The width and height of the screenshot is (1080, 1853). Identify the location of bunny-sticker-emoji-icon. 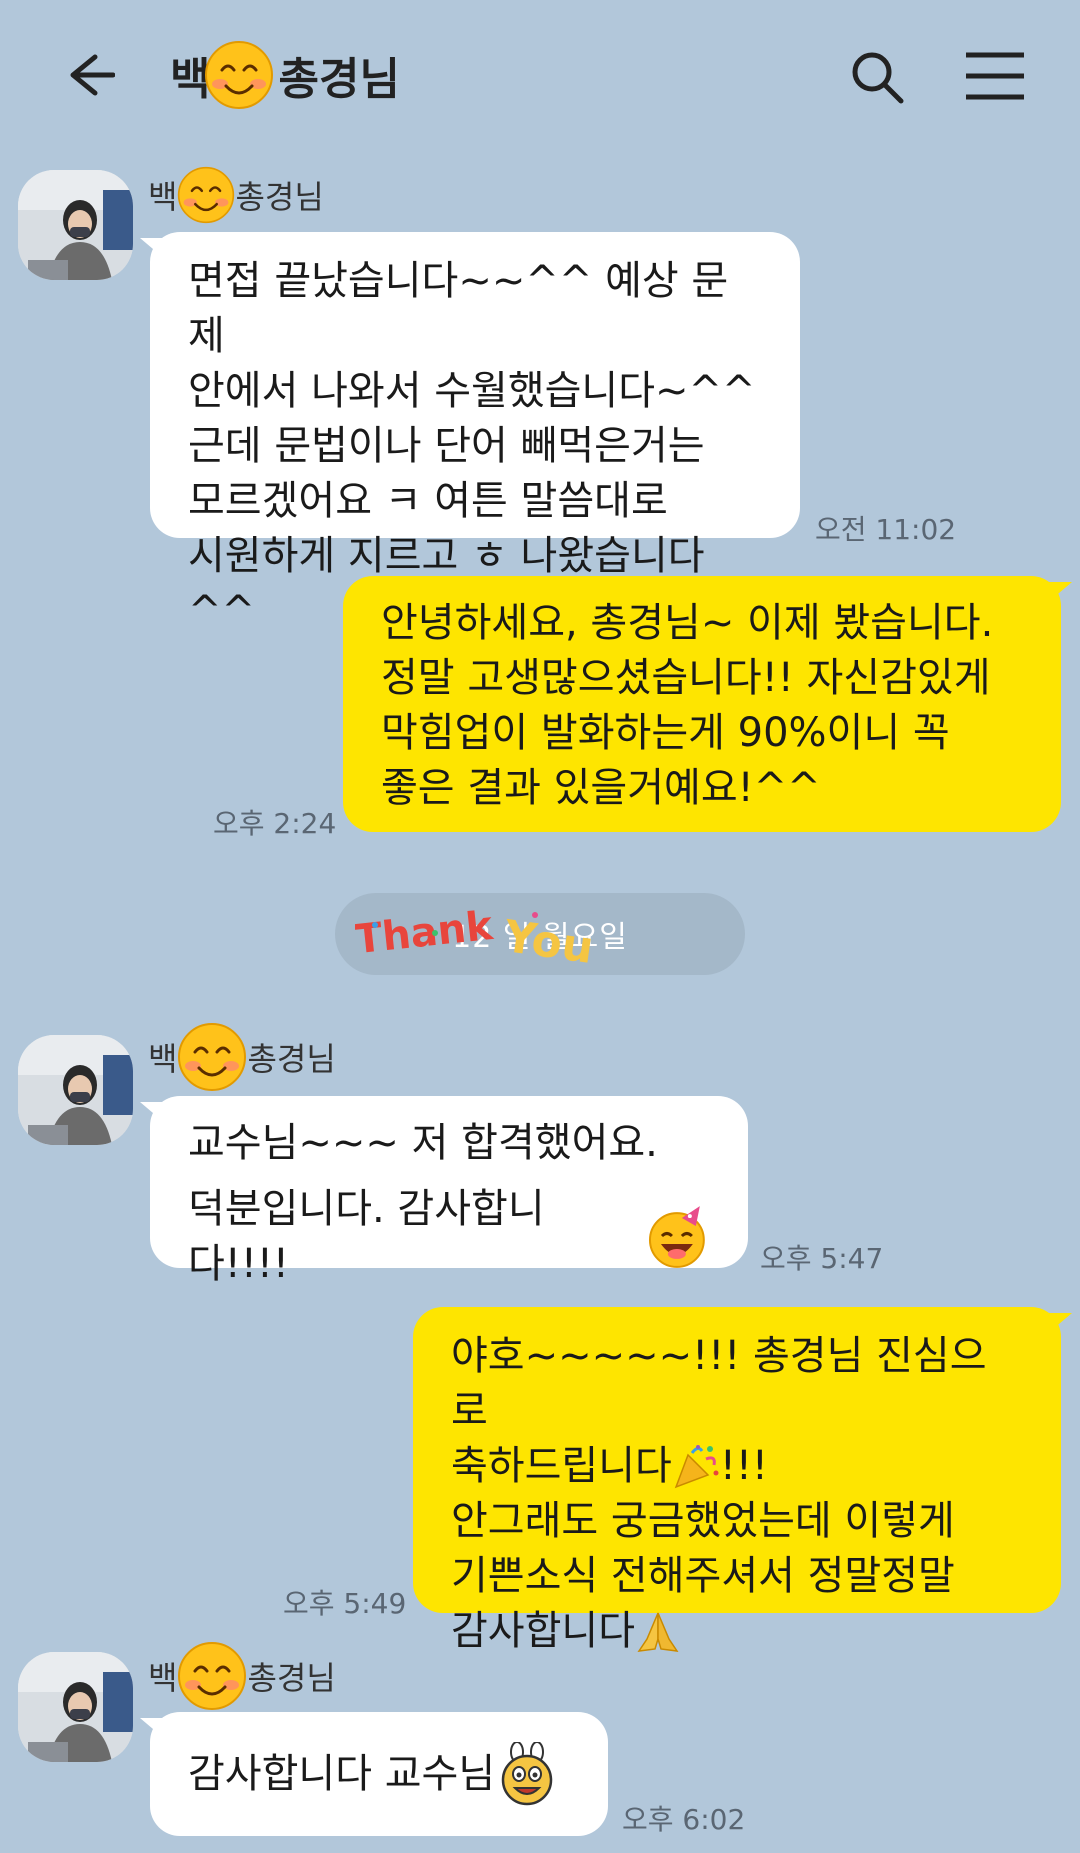
(527, 1774).